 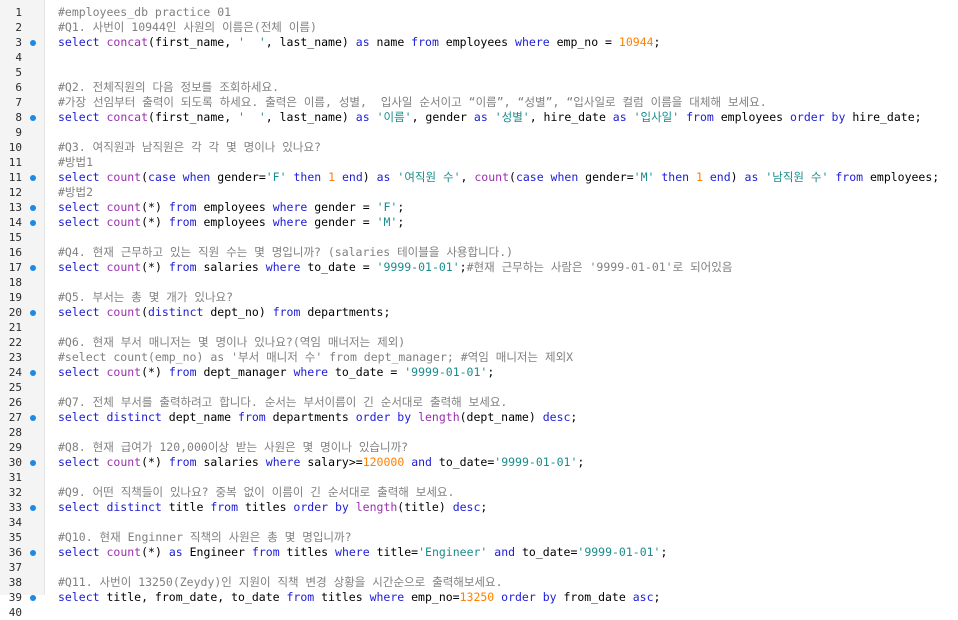 I want to click on sql-keyword: distinct, so click(x=176, y=312).